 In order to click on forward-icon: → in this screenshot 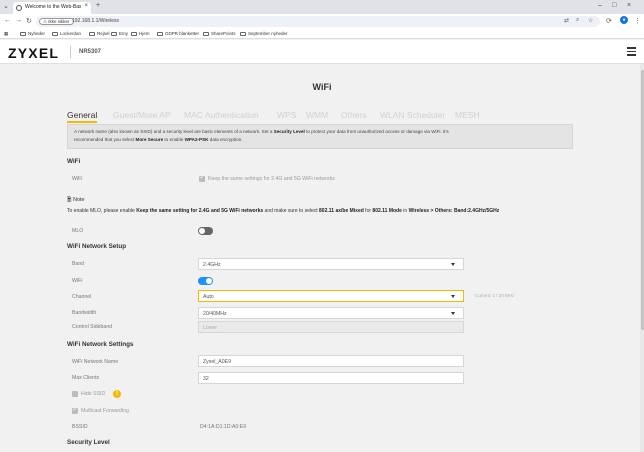, I will do `click(18, 20)`.